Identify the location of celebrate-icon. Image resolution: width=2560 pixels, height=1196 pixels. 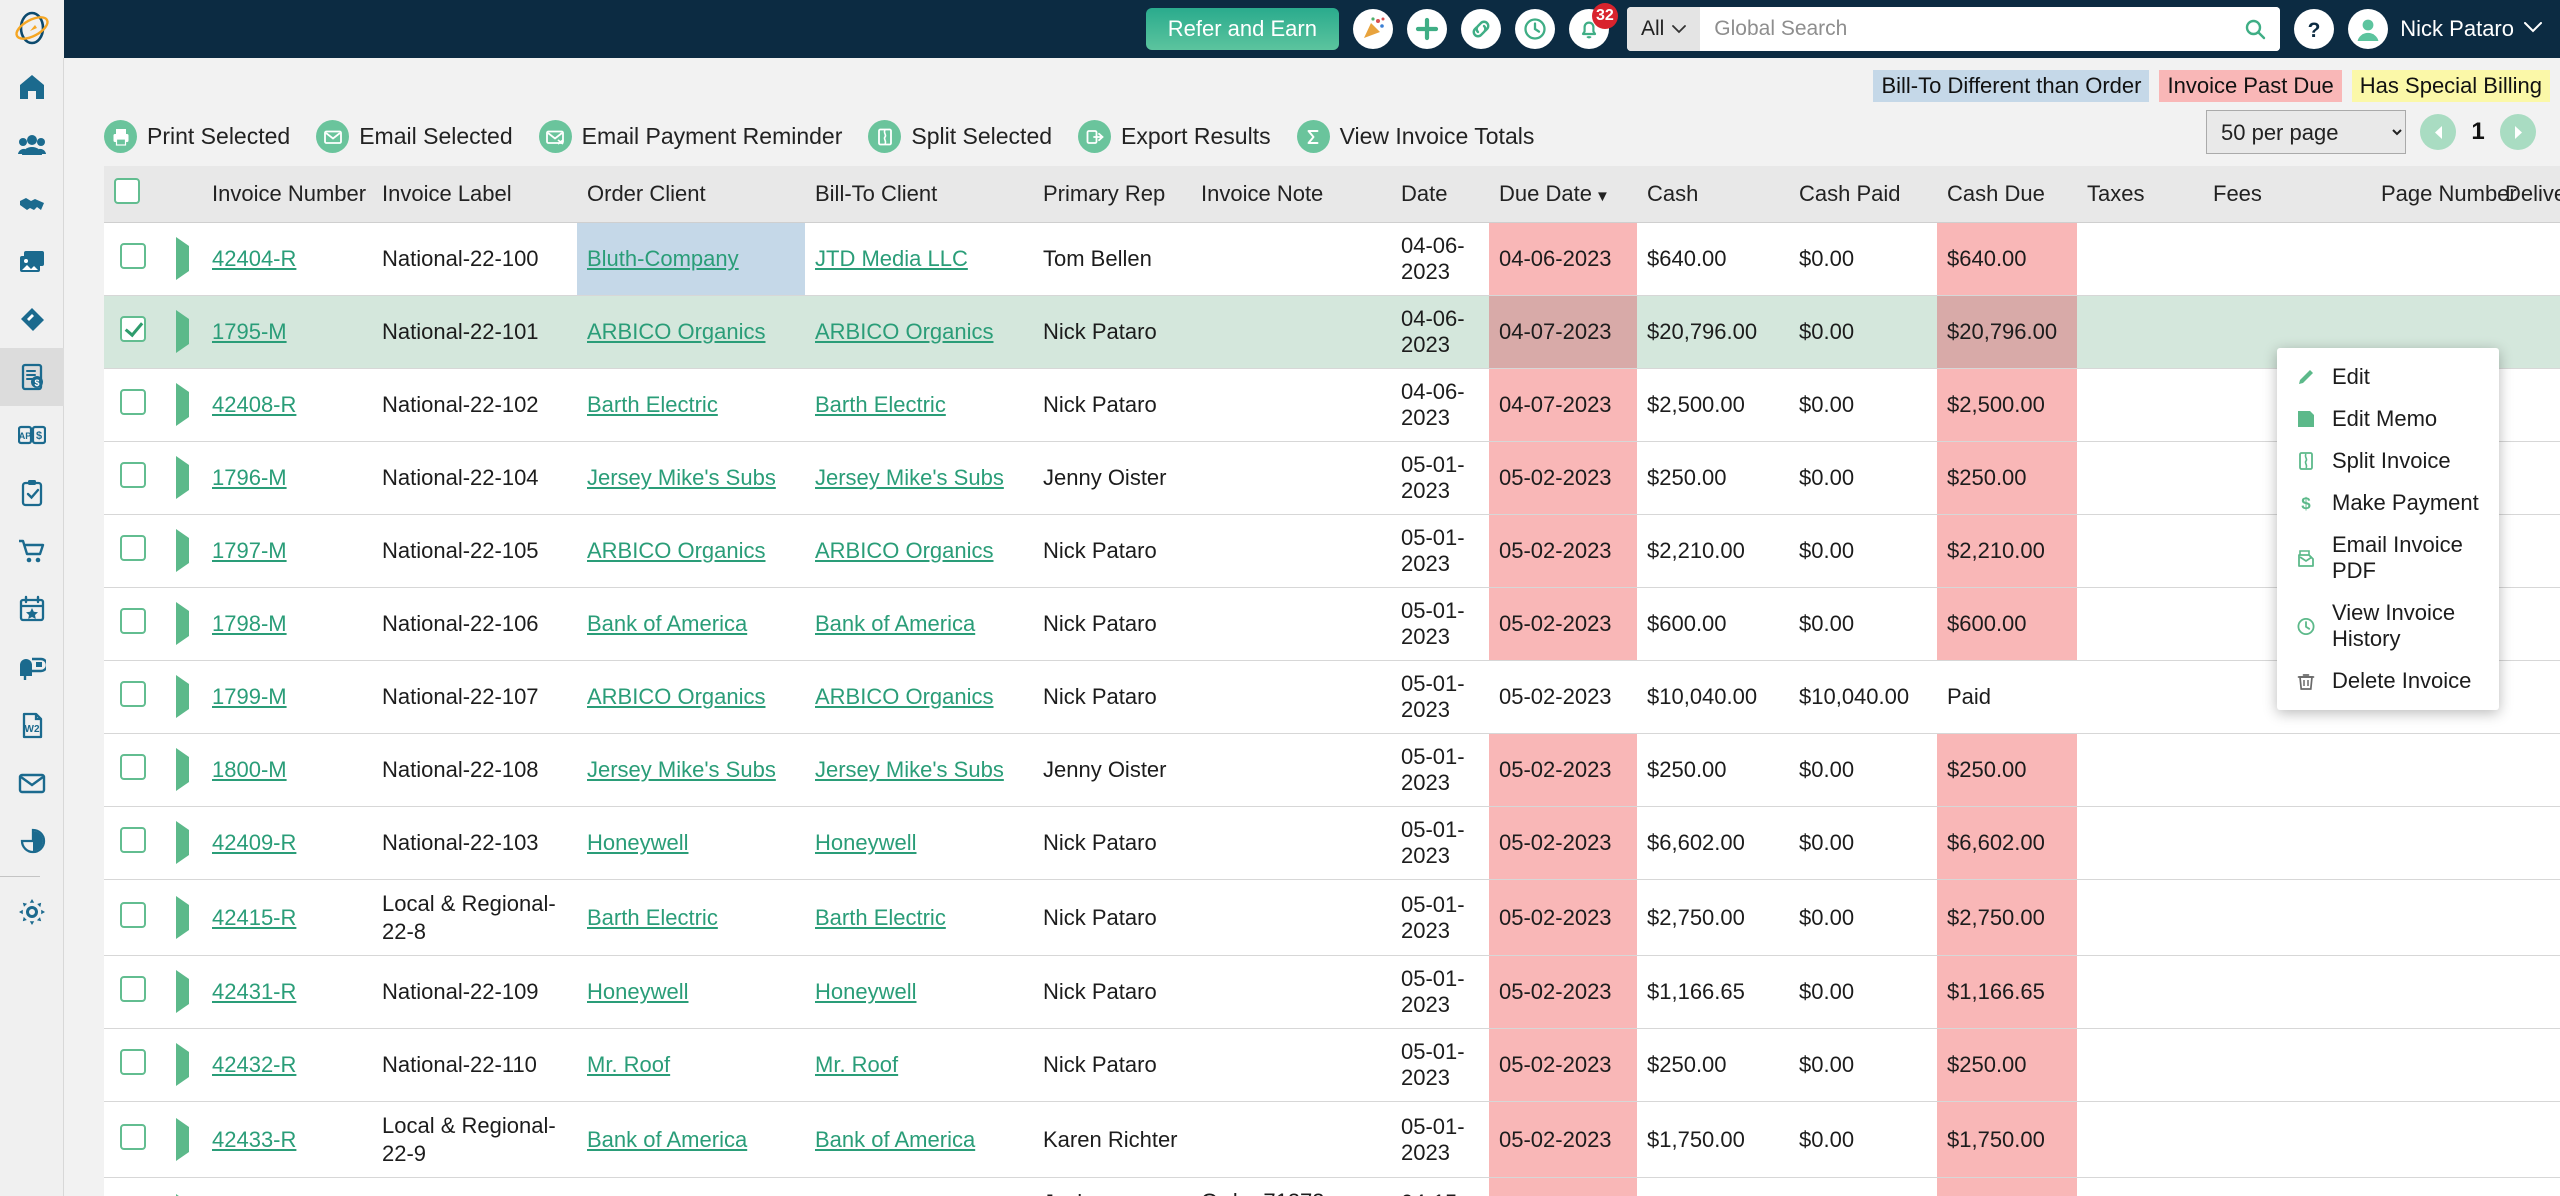
(1372, 29).